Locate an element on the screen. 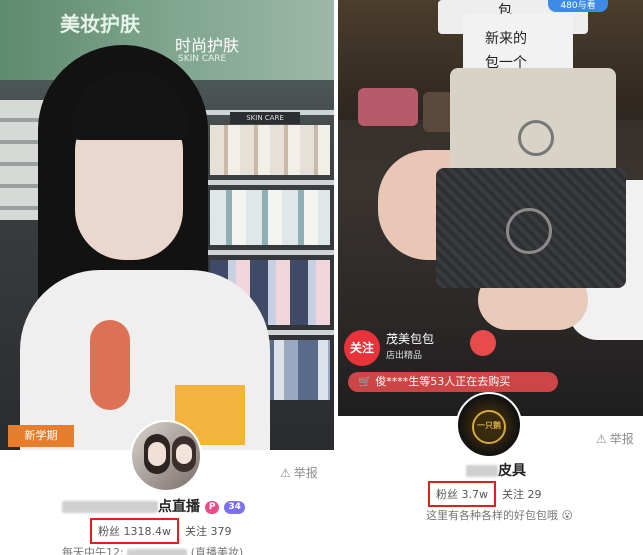 This screenshot has height=555, width=643. shelf-label: SKIN CARE is located at coordinates (265, 118).